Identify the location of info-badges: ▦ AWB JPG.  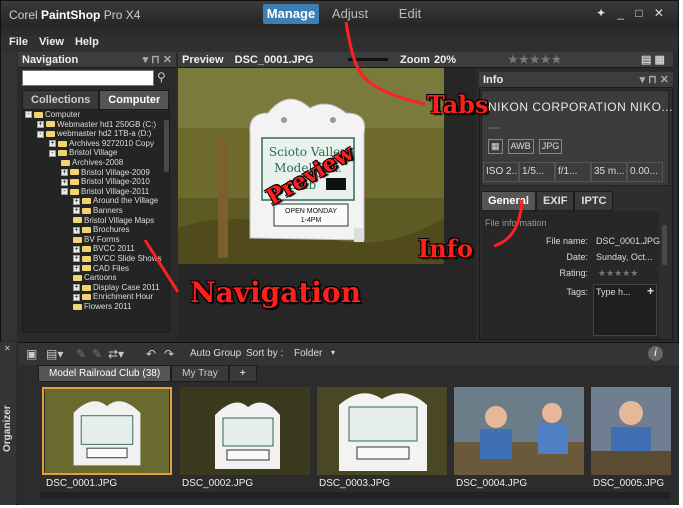
(525, 146).